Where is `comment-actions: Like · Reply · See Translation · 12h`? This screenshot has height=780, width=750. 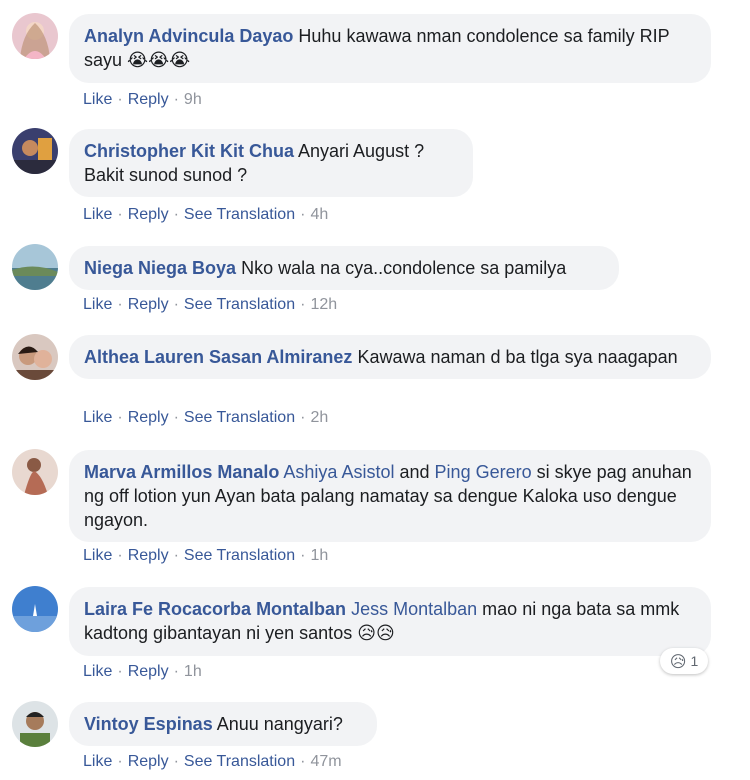
comment-actions: Like · Reply · See Translation · 12h is located at coordinates (210, 304).